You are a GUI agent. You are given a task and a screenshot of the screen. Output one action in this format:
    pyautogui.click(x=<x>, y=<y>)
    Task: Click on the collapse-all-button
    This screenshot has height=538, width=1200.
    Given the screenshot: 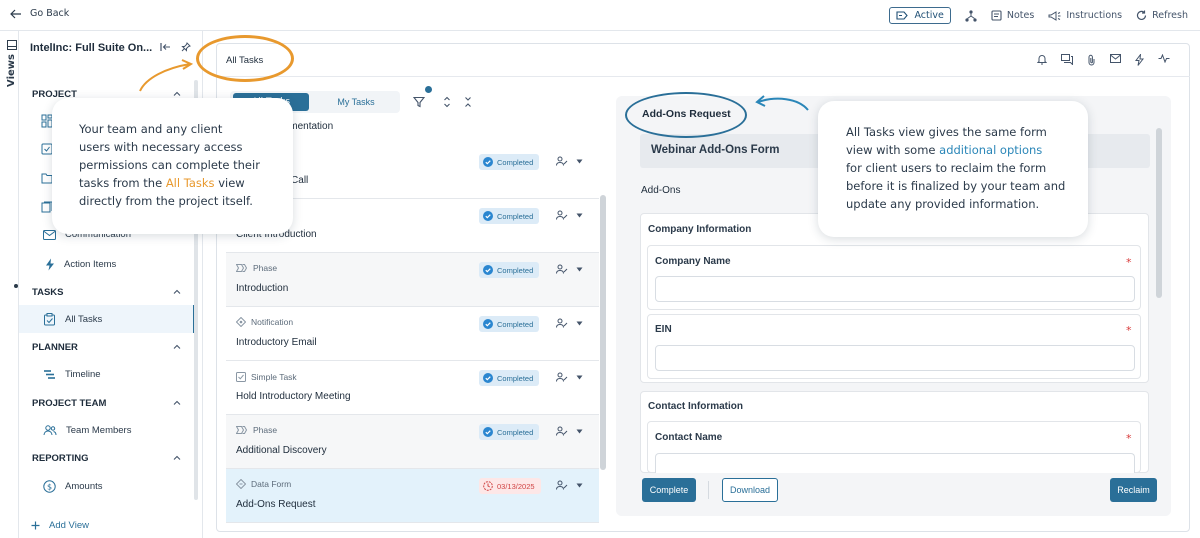 What is the action you would take?
    pyautogui.click(x=468, y=102)
    